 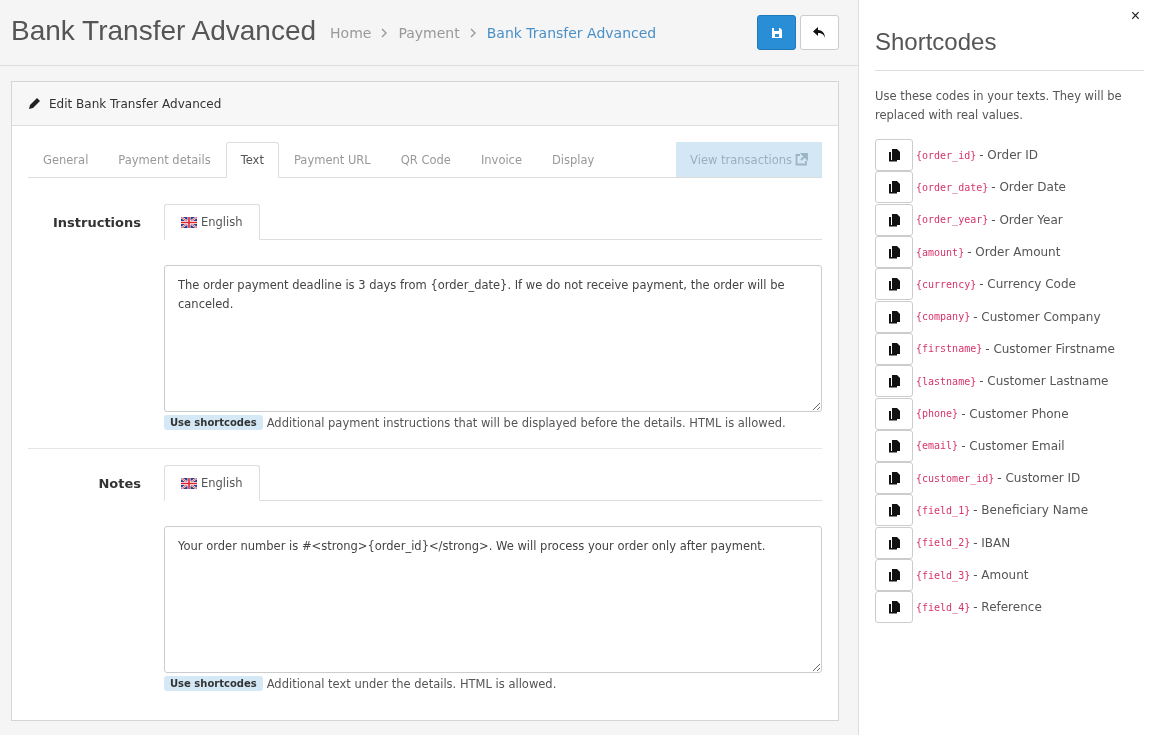 I want to click on shortcode: {customer_id}, so click(x=955, y=478).